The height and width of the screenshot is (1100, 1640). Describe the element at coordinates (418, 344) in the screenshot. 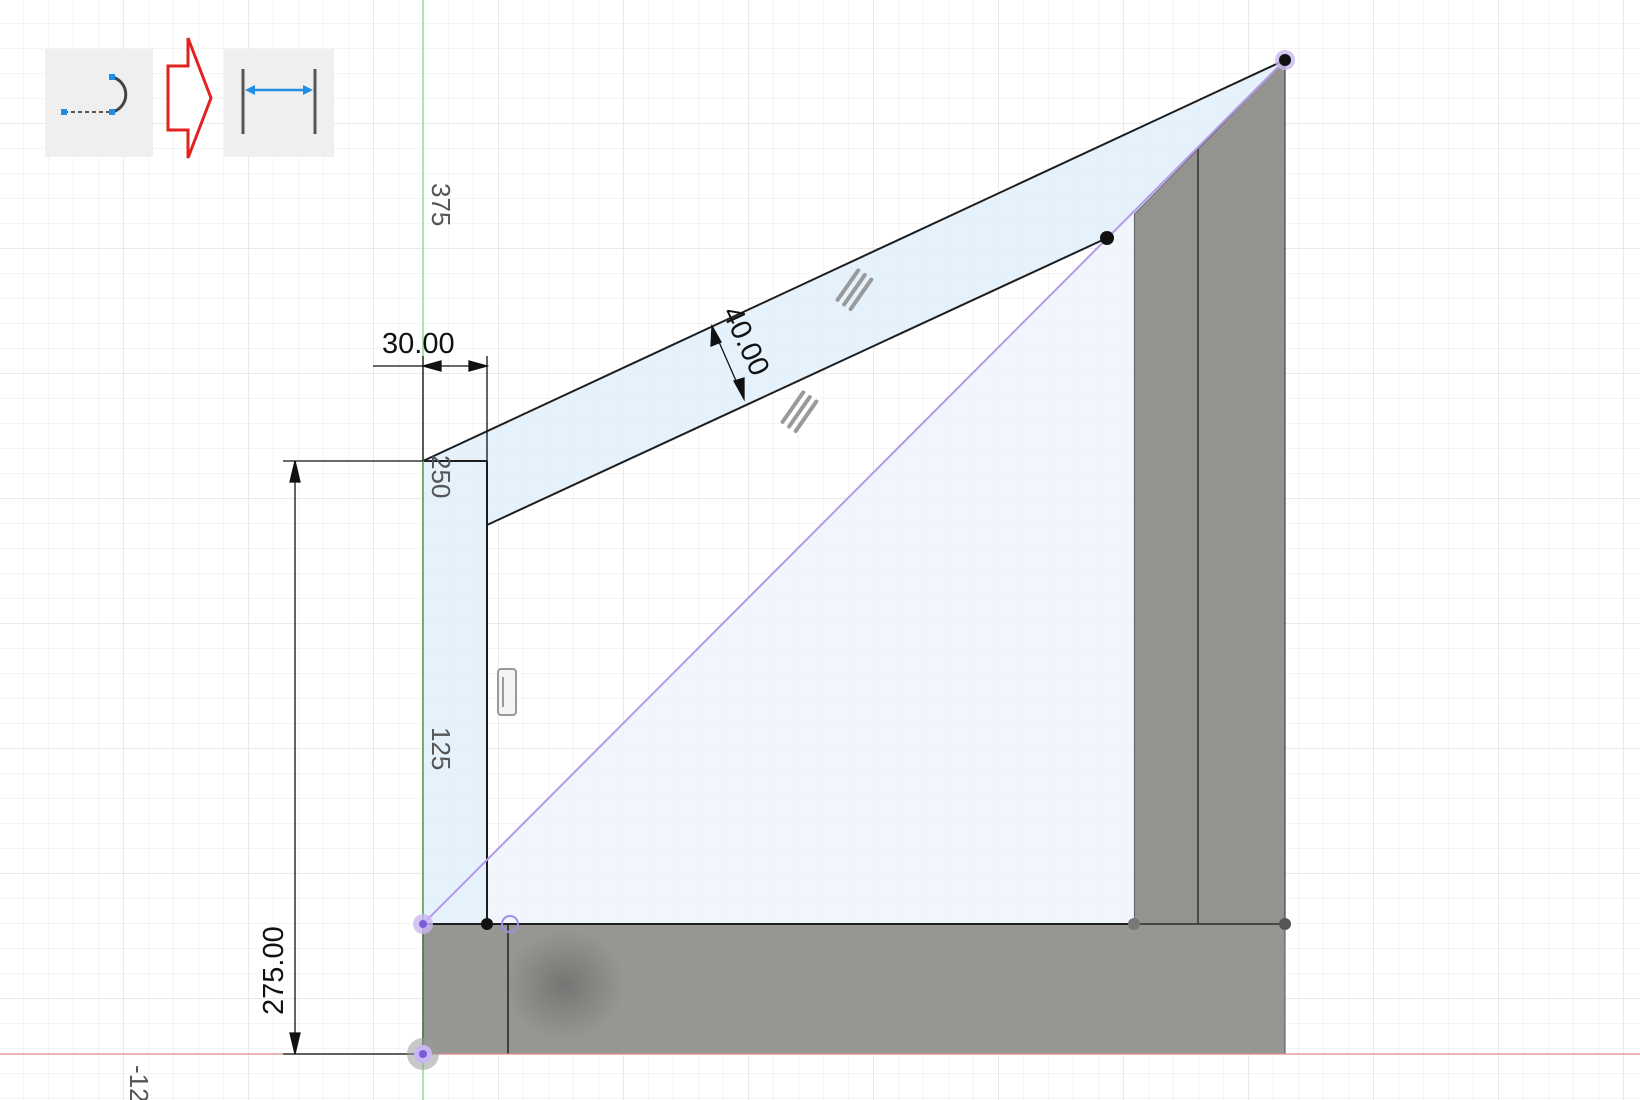

I see `dimension-width-value: 30.00` at that location.